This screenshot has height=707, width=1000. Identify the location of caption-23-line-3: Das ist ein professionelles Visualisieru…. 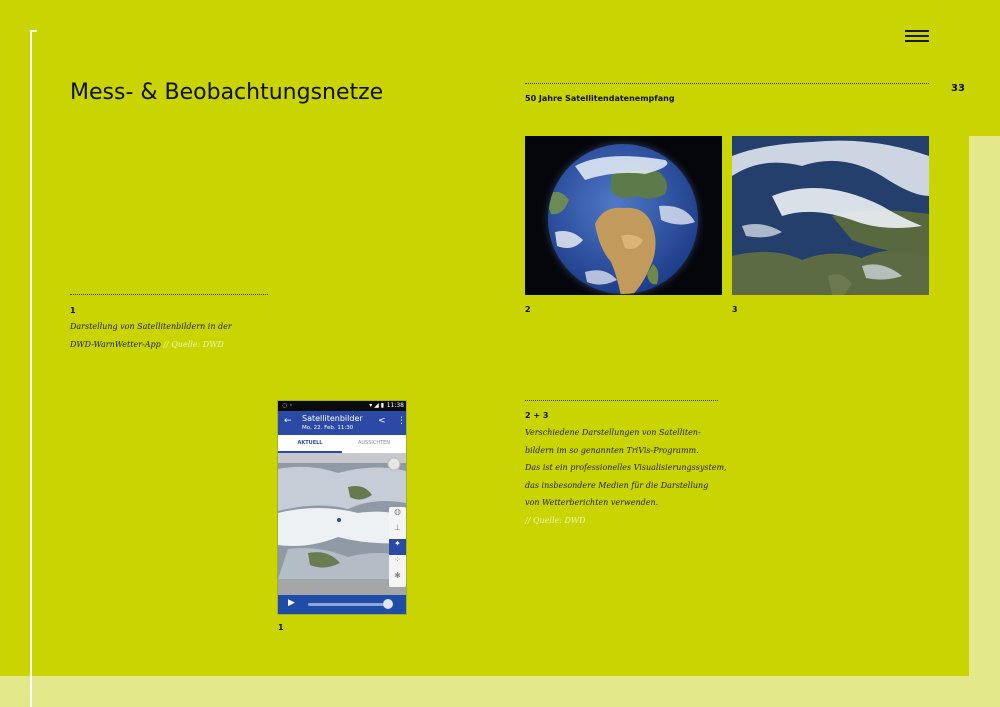
(626, 468).